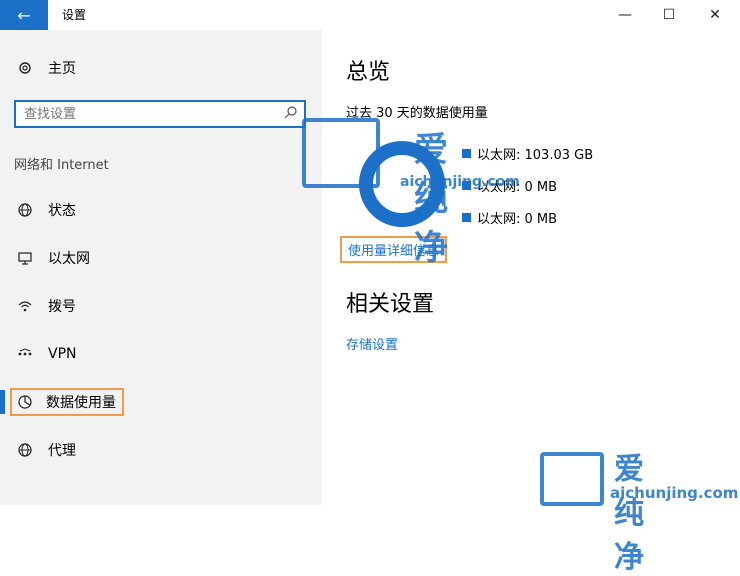  Describe the element at coordinates (62, 451) in the screenshot. I see `sidebar-item-label: 代理` at that location.